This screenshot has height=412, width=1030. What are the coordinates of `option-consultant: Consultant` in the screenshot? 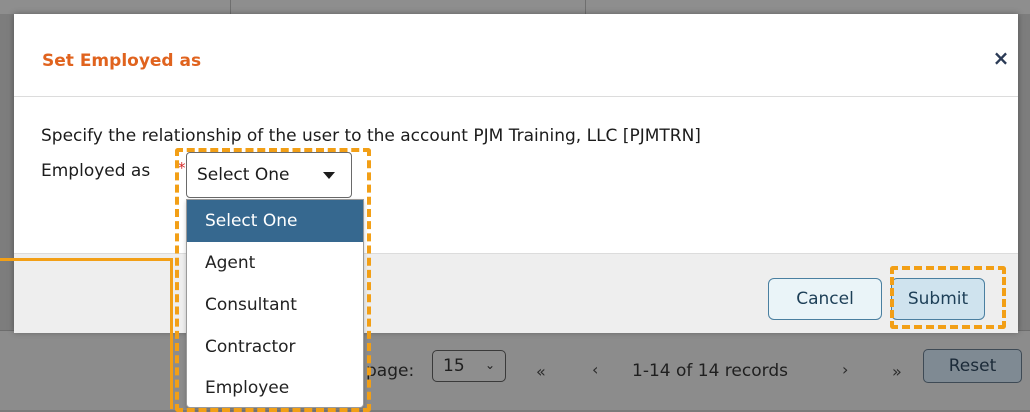 It's located at (275, 305).